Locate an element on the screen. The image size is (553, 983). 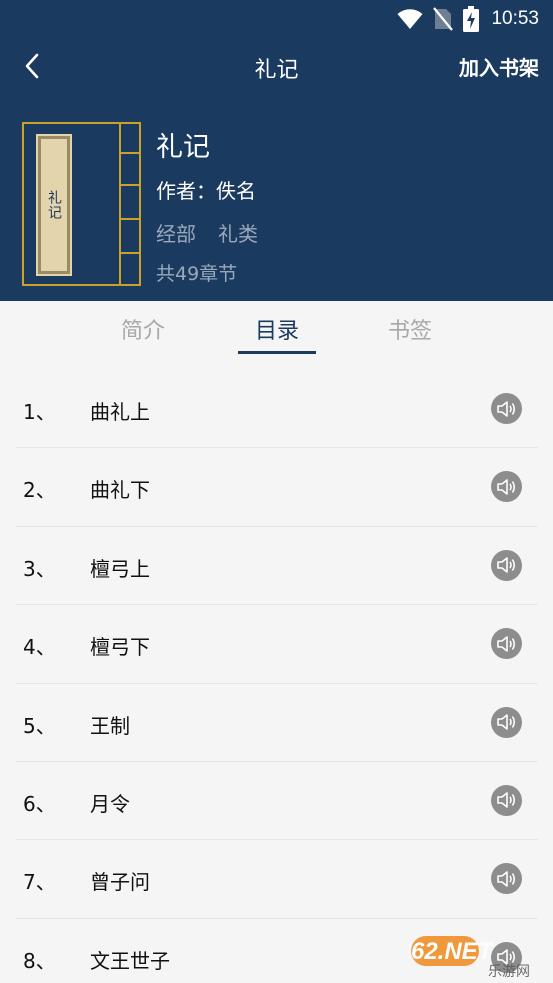
active-tab-indicator is located at coordinates (277, 352).